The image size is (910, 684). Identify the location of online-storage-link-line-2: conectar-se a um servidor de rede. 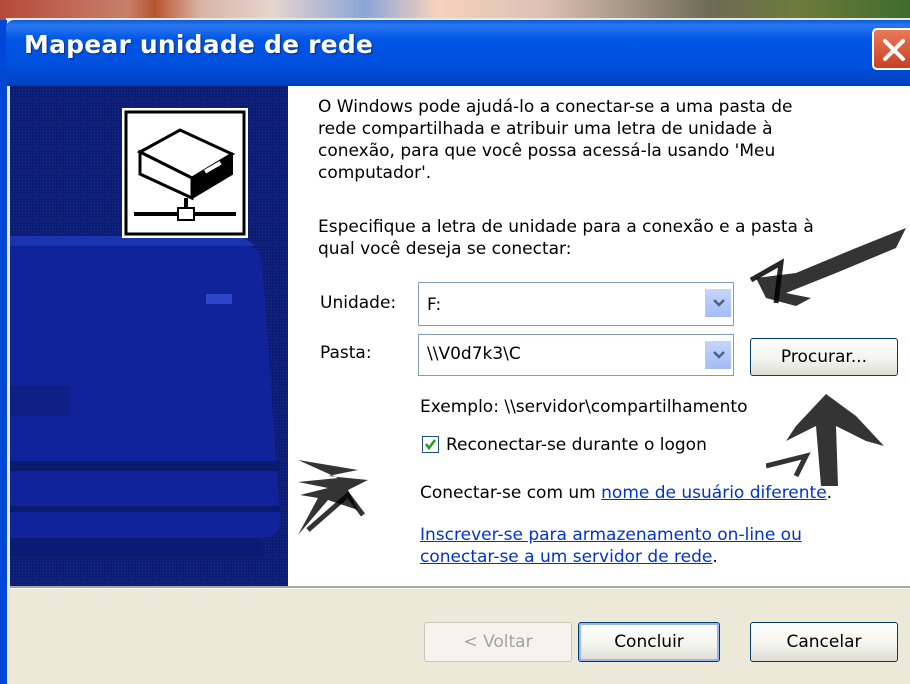
(566, 557).